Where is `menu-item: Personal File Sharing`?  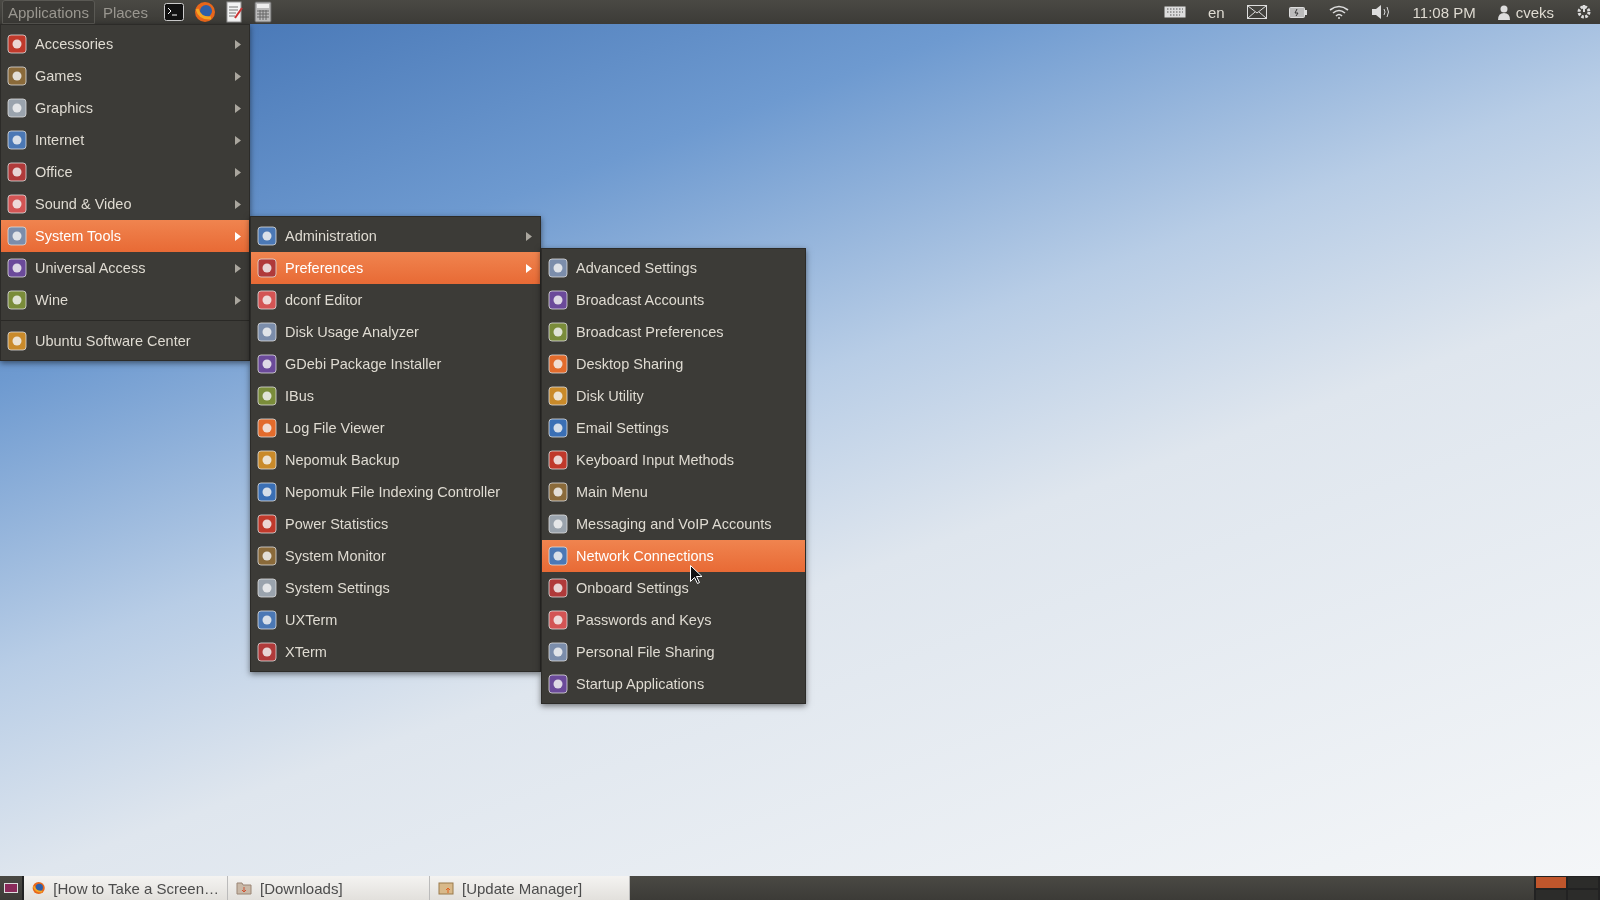
menu-item: Personal File Sharing is located at coordinates (673, 652).